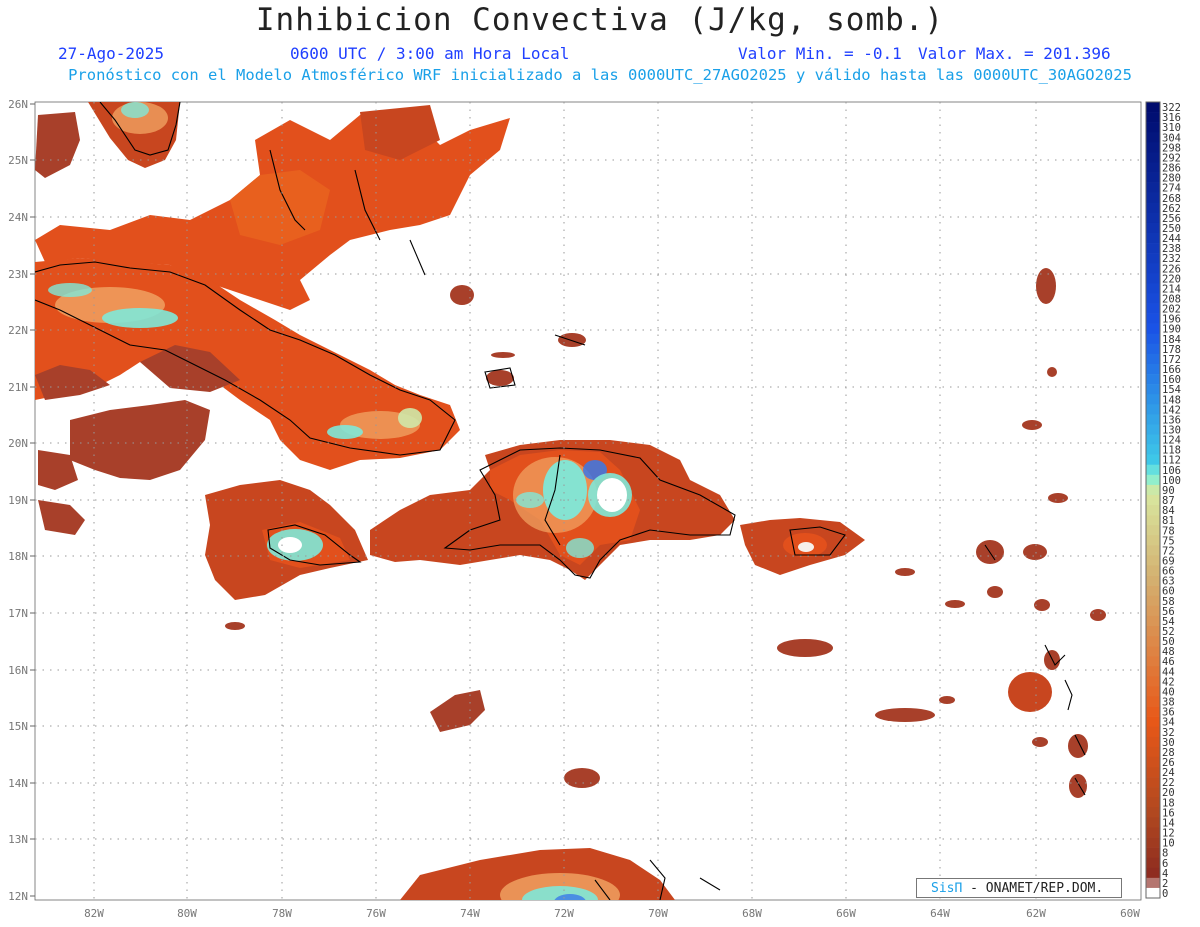  What do you see at coordinates (658, 913) in the screenshot?
I see `lon-label: 70W` at bounding box center [658, 913].